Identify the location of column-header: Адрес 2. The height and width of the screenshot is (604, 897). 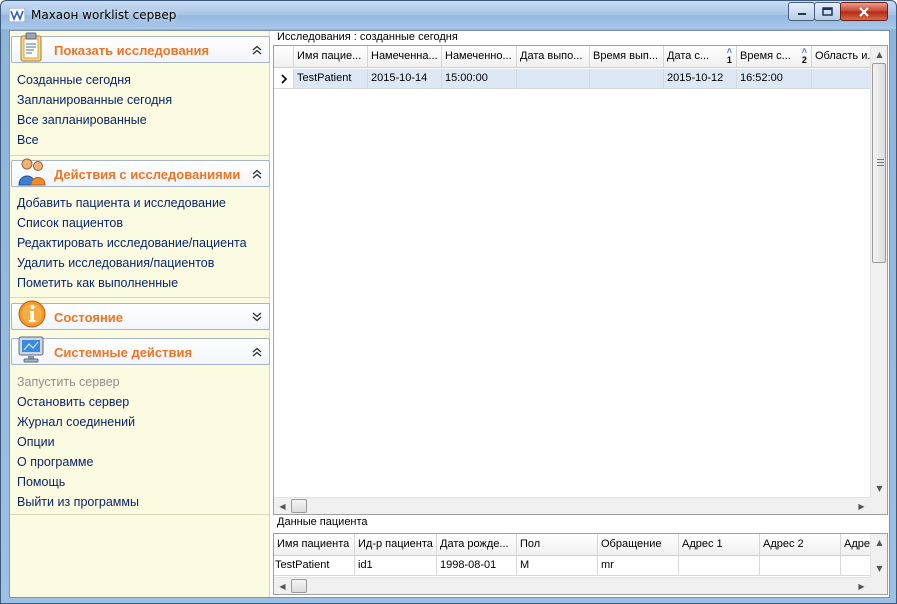
(800, 545).